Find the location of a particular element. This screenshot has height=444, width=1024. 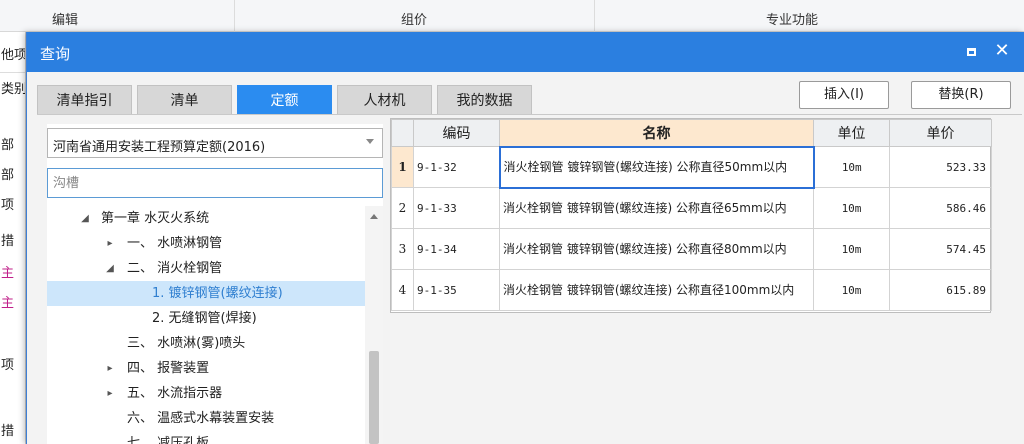

tree-node-sprinkler-heads: 三、 水喷淋(雾)喷头 is located at coordinates (206, 343).